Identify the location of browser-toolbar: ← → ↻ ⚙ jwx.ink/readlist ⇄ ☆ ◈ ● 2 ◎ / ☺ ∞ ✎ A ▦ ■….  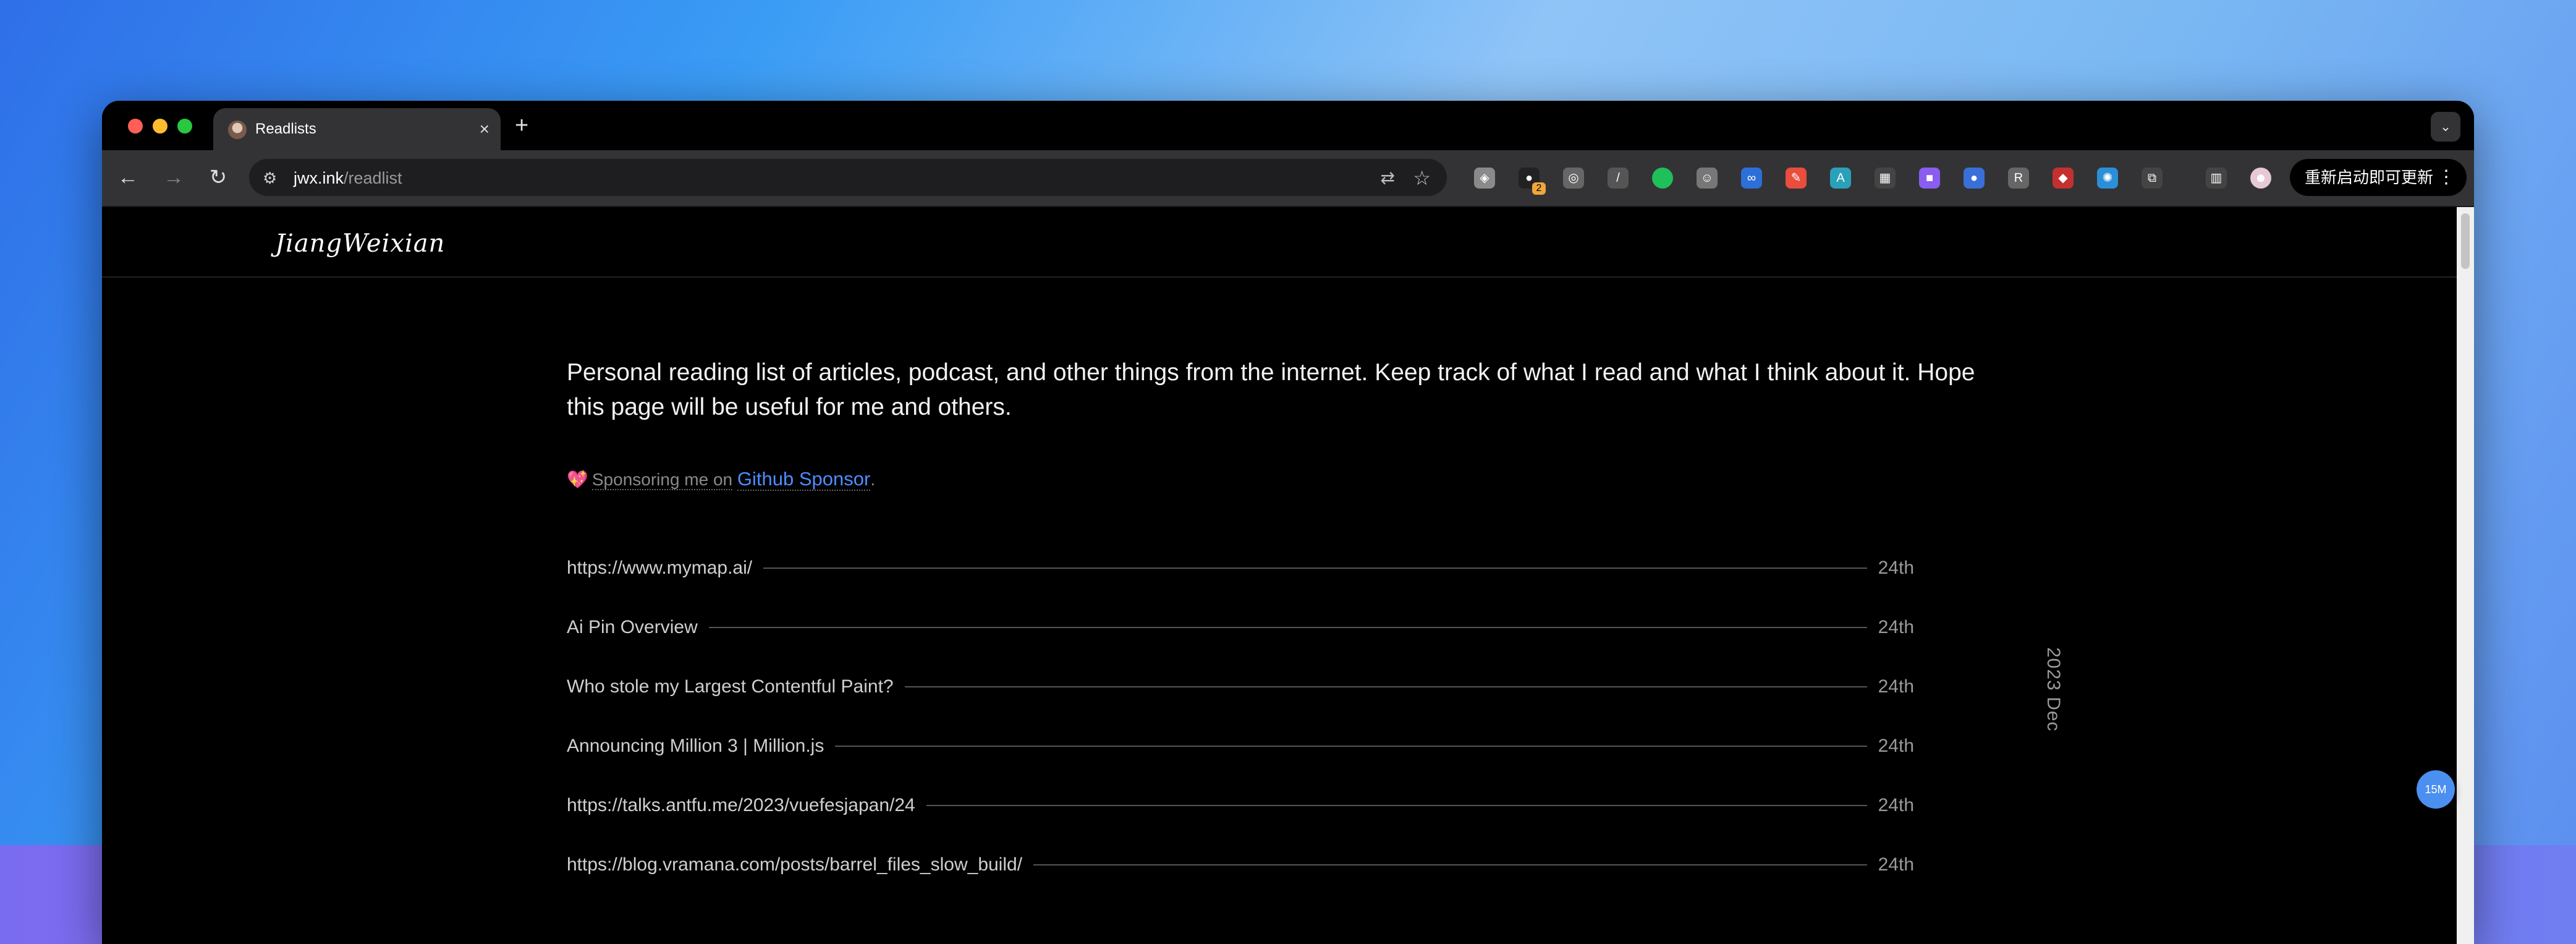
(1288, 179).